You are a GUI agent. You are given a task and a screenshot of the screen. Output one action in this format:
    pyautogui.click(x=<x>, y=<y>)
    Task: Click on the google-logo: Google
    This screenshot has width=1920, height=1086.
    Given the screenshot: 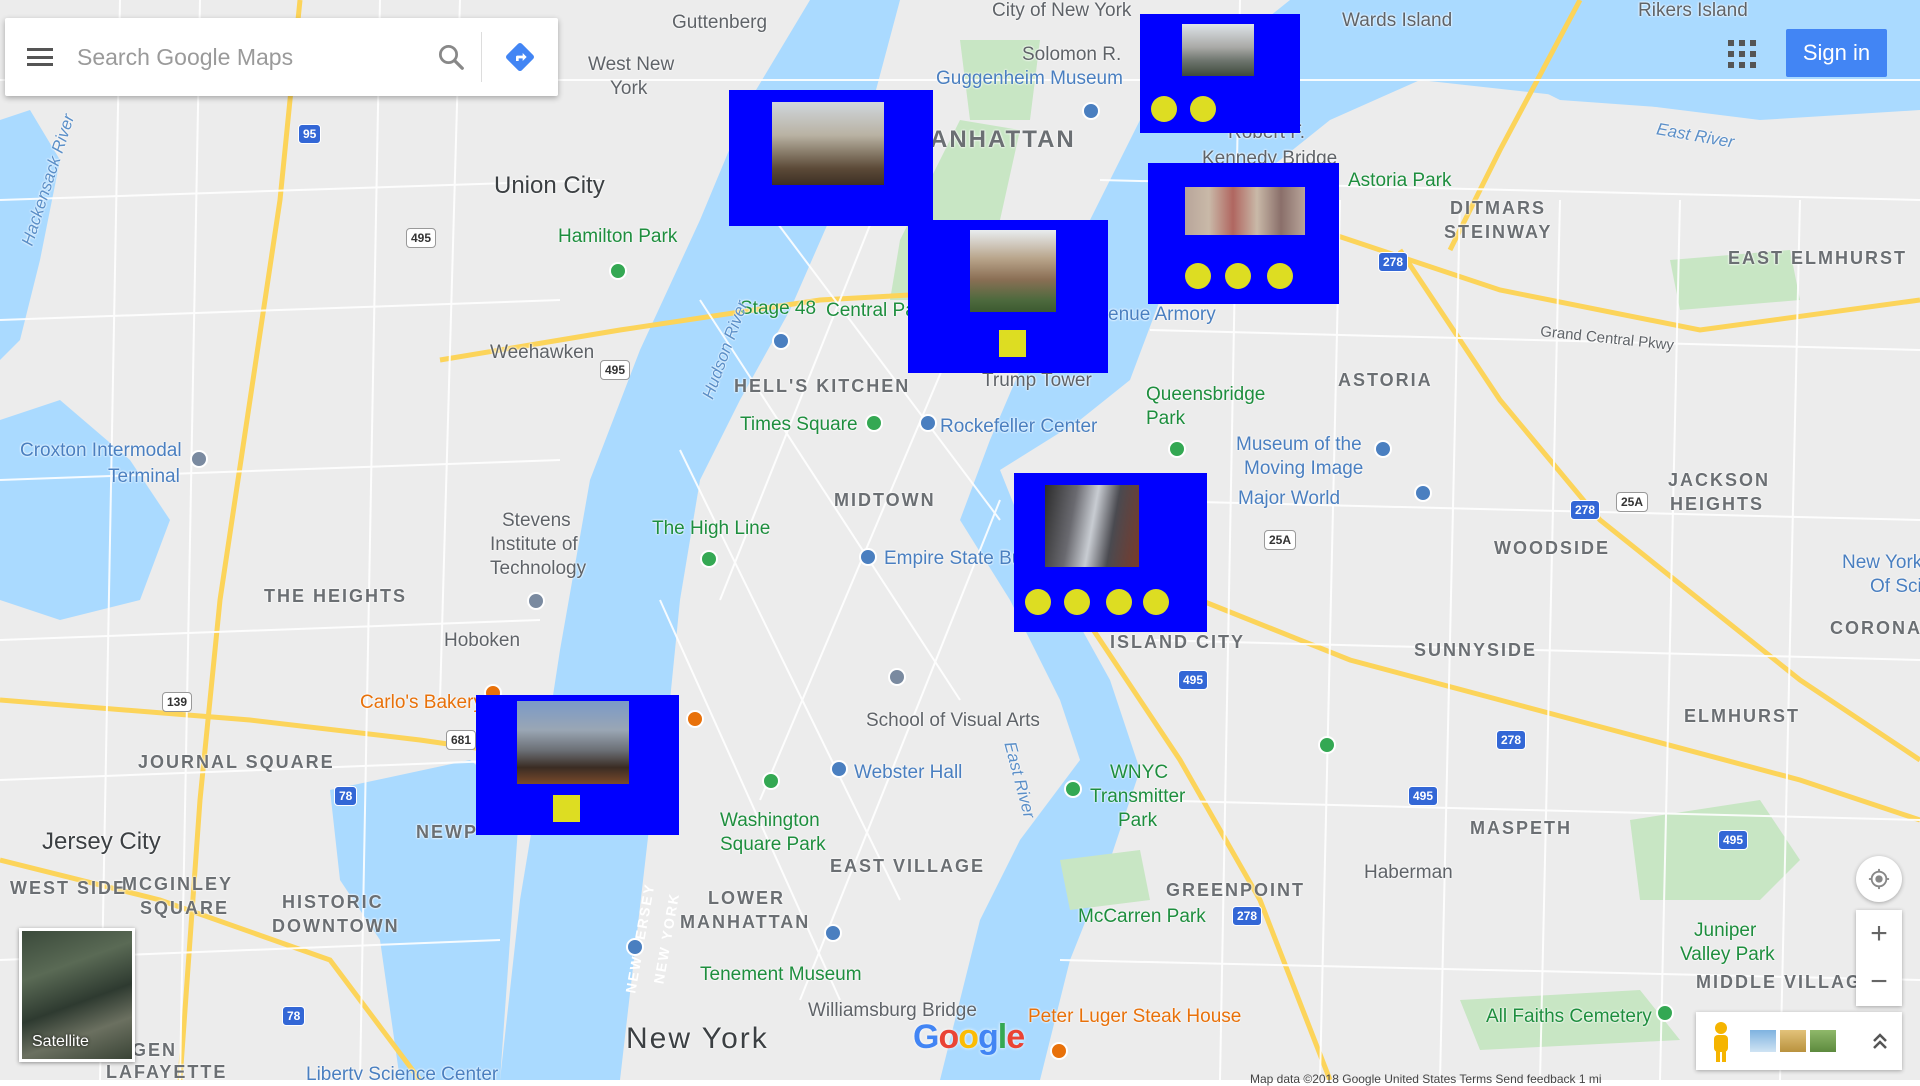 What is the action you would take?
    pyautogui.click(x=969, y=1037)
    